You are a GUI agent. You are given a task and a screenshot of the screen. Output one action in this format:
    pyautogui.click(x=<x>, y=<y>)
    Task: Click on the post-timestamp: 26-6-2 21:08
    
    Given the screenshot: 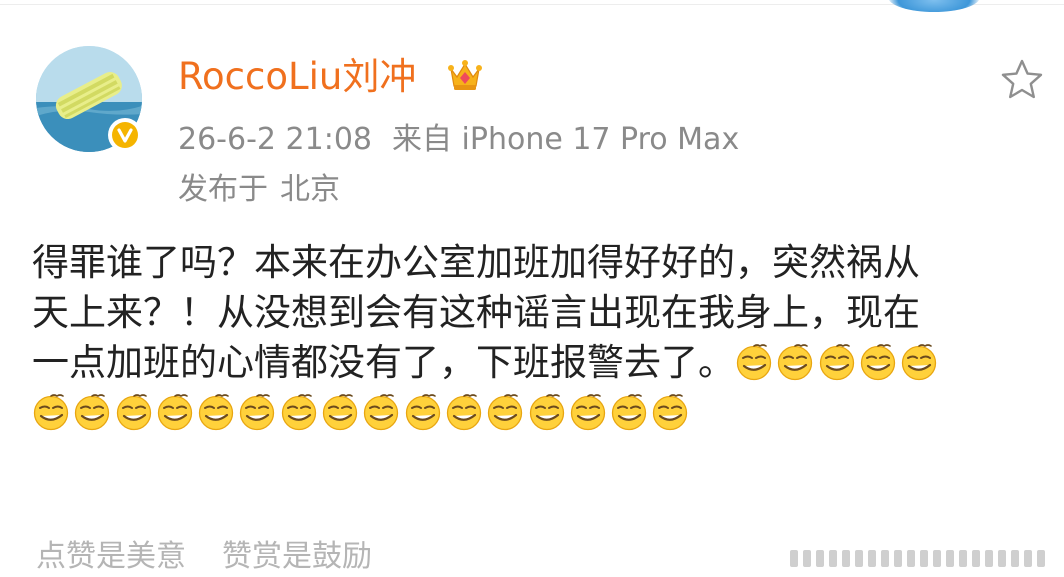 What is the action you would take?
    pyautogui.click(x=275, y=139)
    